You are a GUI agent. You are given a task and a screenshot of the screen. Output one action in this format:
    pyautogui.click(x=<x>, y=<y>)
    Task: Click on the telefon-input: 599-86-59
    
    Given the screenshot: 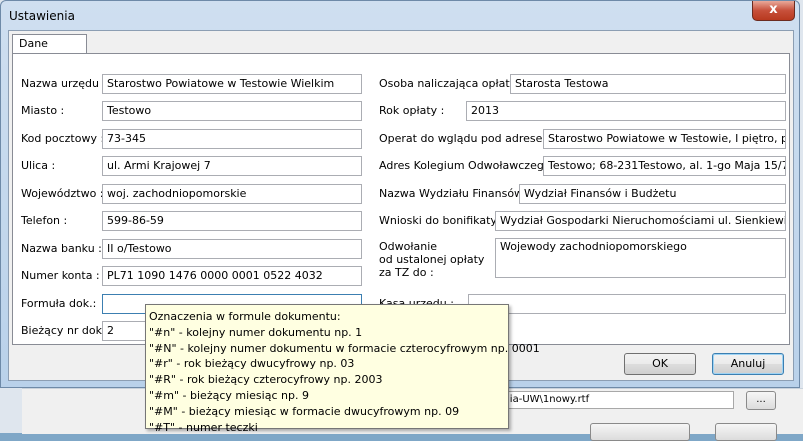 What is the action you would take?
    pyautogui.click(x=232, y=221)
    